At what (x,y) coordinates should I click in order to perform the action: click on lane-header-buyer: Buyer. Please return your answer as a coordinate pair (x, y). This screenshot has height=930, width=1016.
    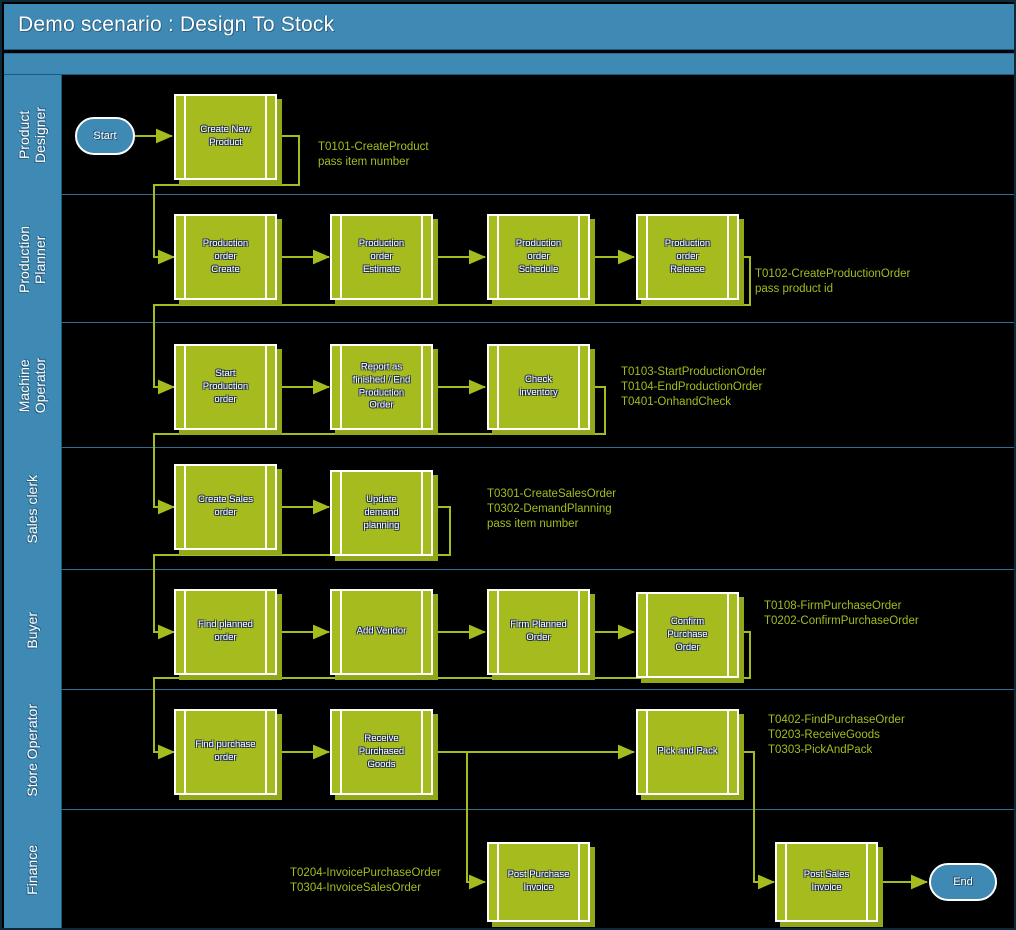
    Looking at the image, I should click on (33, 630).